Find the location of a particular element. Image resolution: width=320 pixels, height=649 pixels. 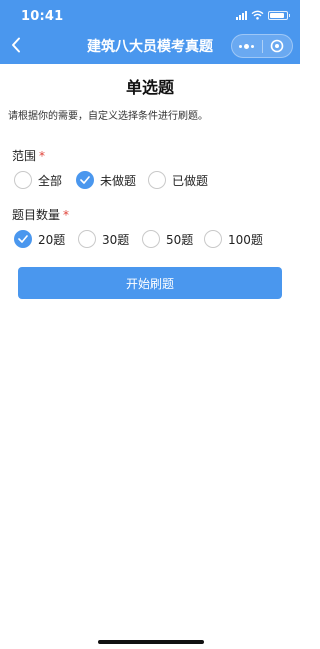

status-icons is located at coordinates (263, 15).